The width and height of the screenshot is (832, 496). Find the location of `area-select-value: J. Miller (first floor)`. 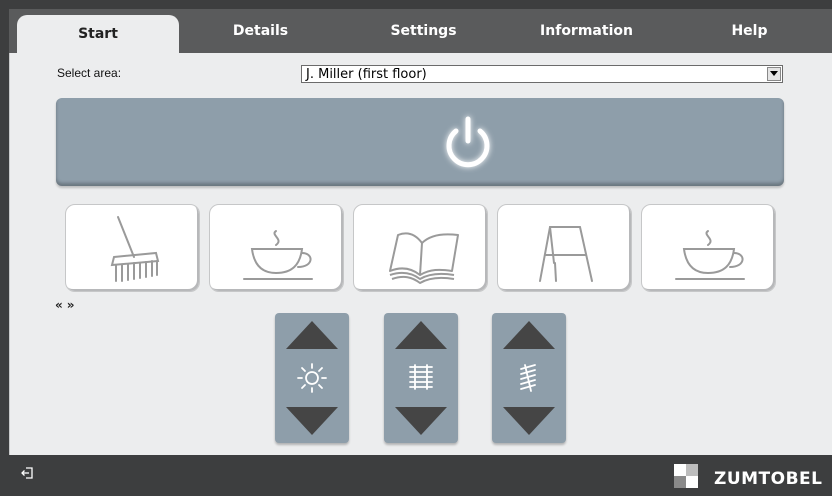

area-select-value: J. Miller (first floor) is located at coordinates (366, 74).